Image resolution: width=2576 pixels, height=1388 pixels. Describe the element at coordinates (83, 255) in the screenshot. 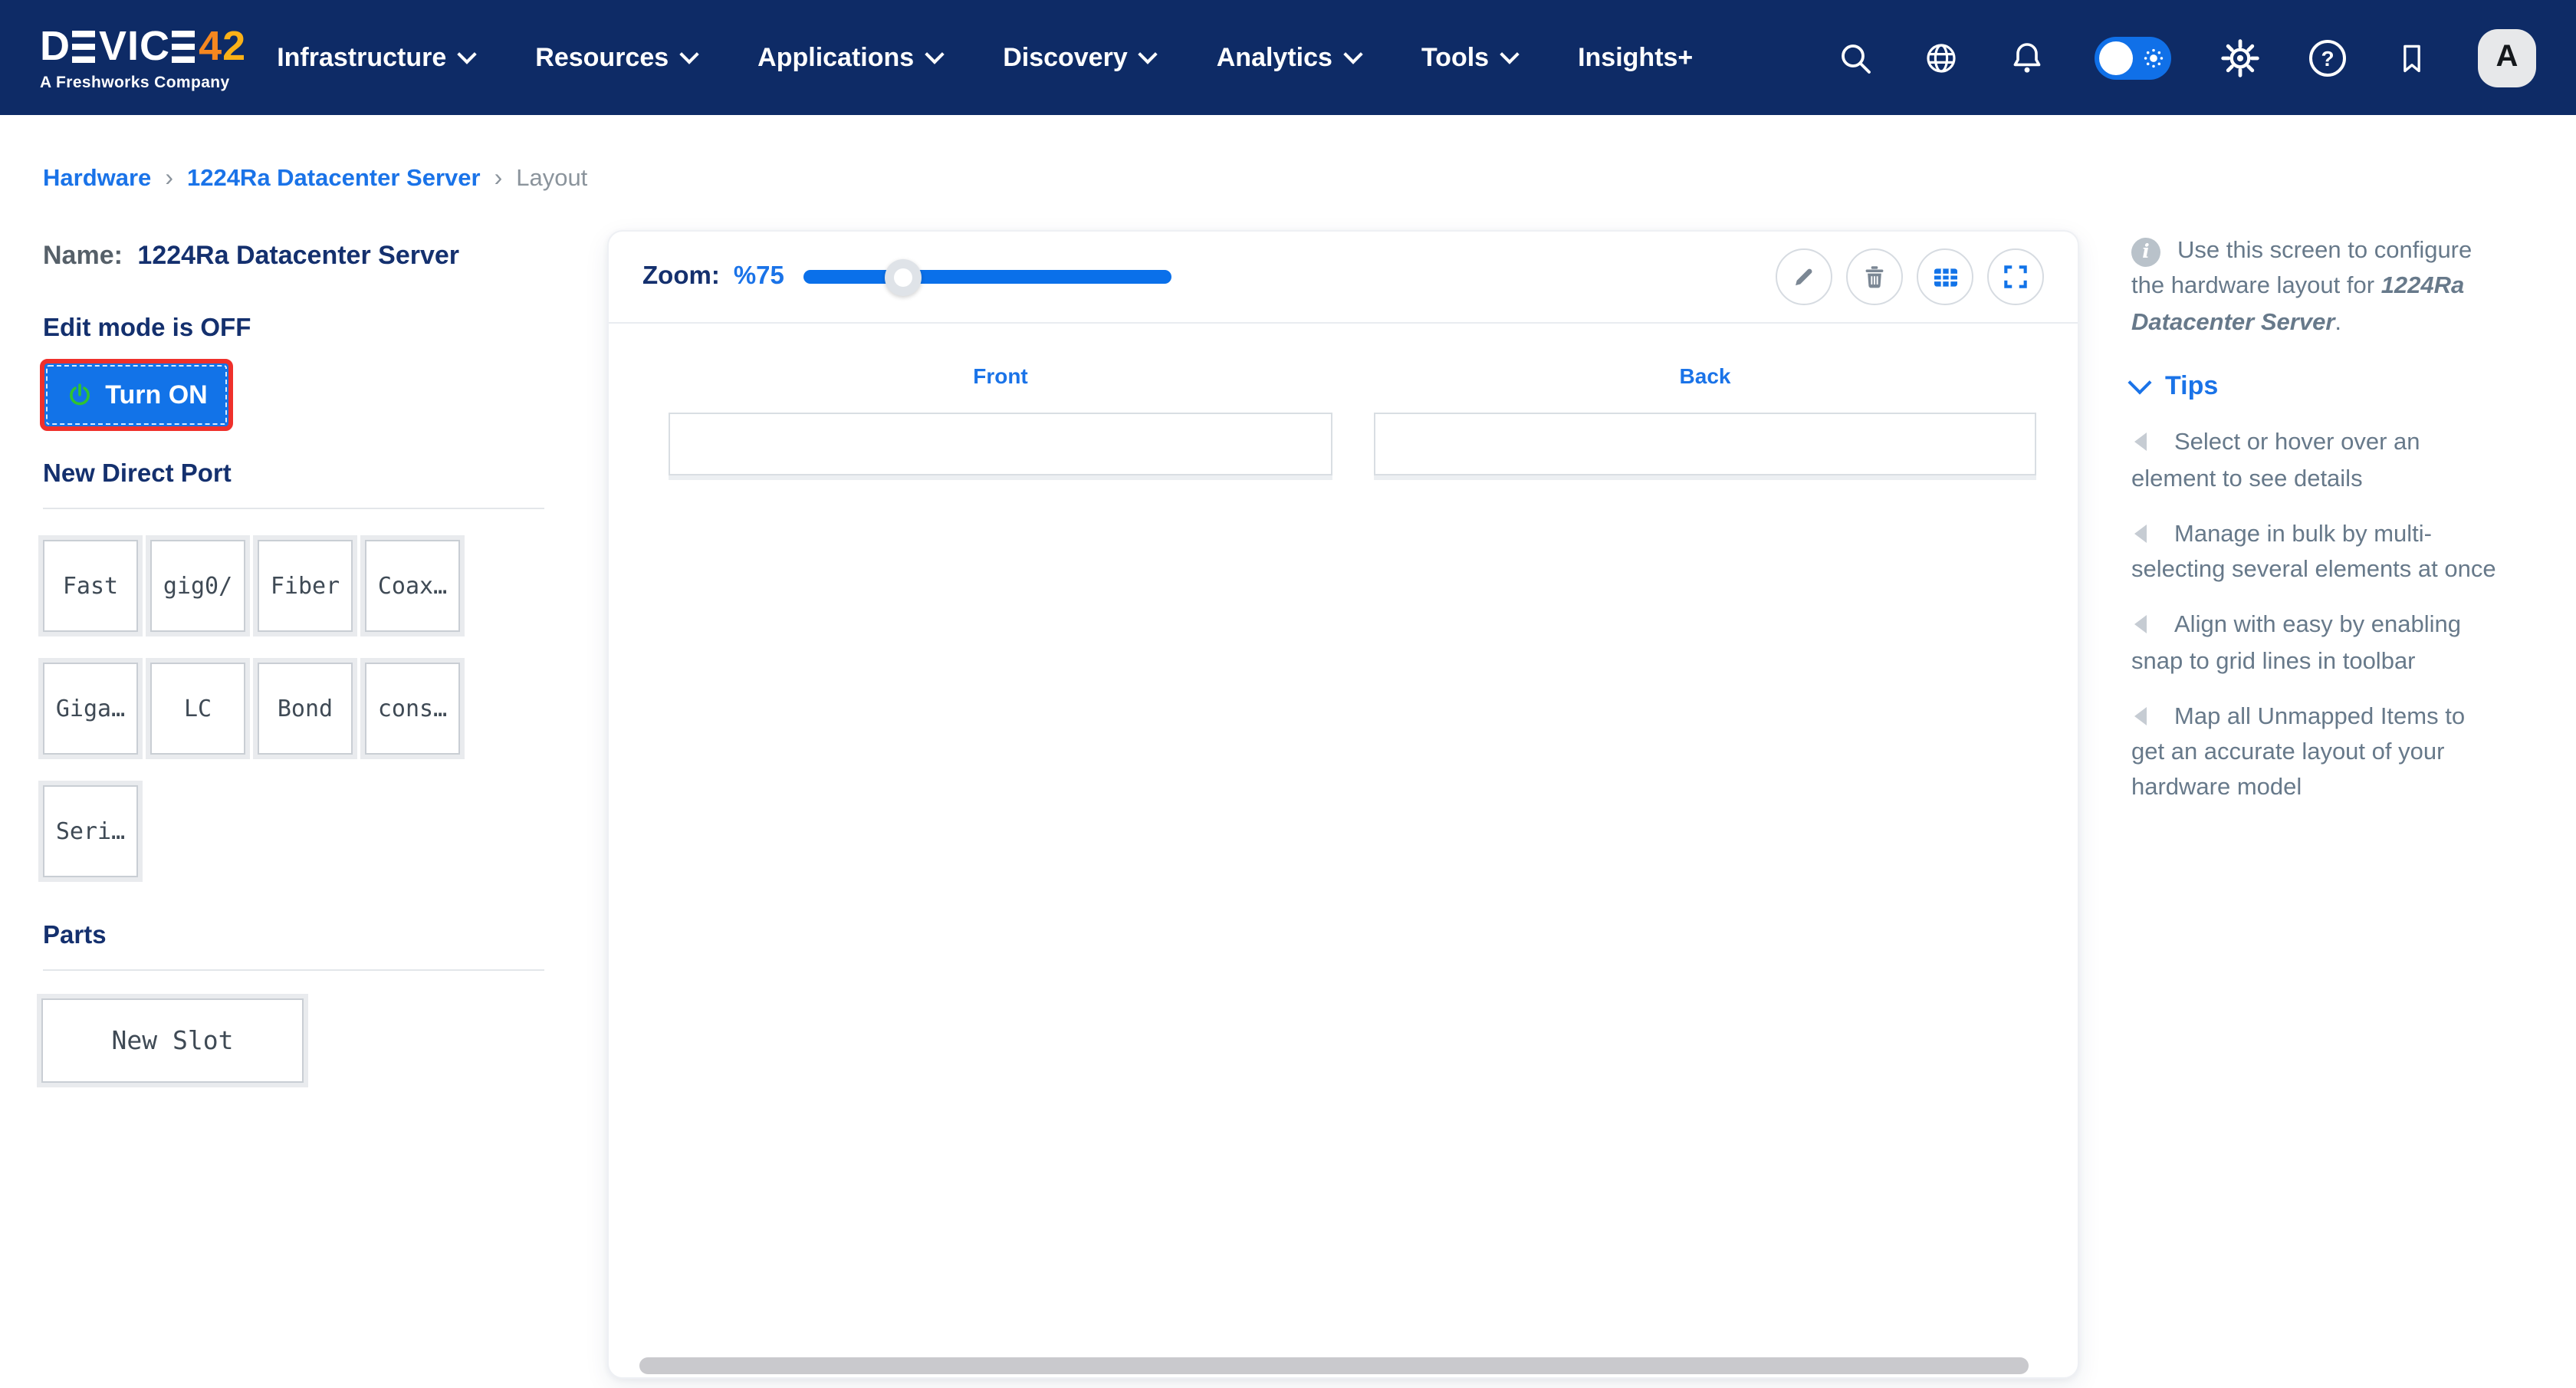

I see `name-label: Name:` at that location.